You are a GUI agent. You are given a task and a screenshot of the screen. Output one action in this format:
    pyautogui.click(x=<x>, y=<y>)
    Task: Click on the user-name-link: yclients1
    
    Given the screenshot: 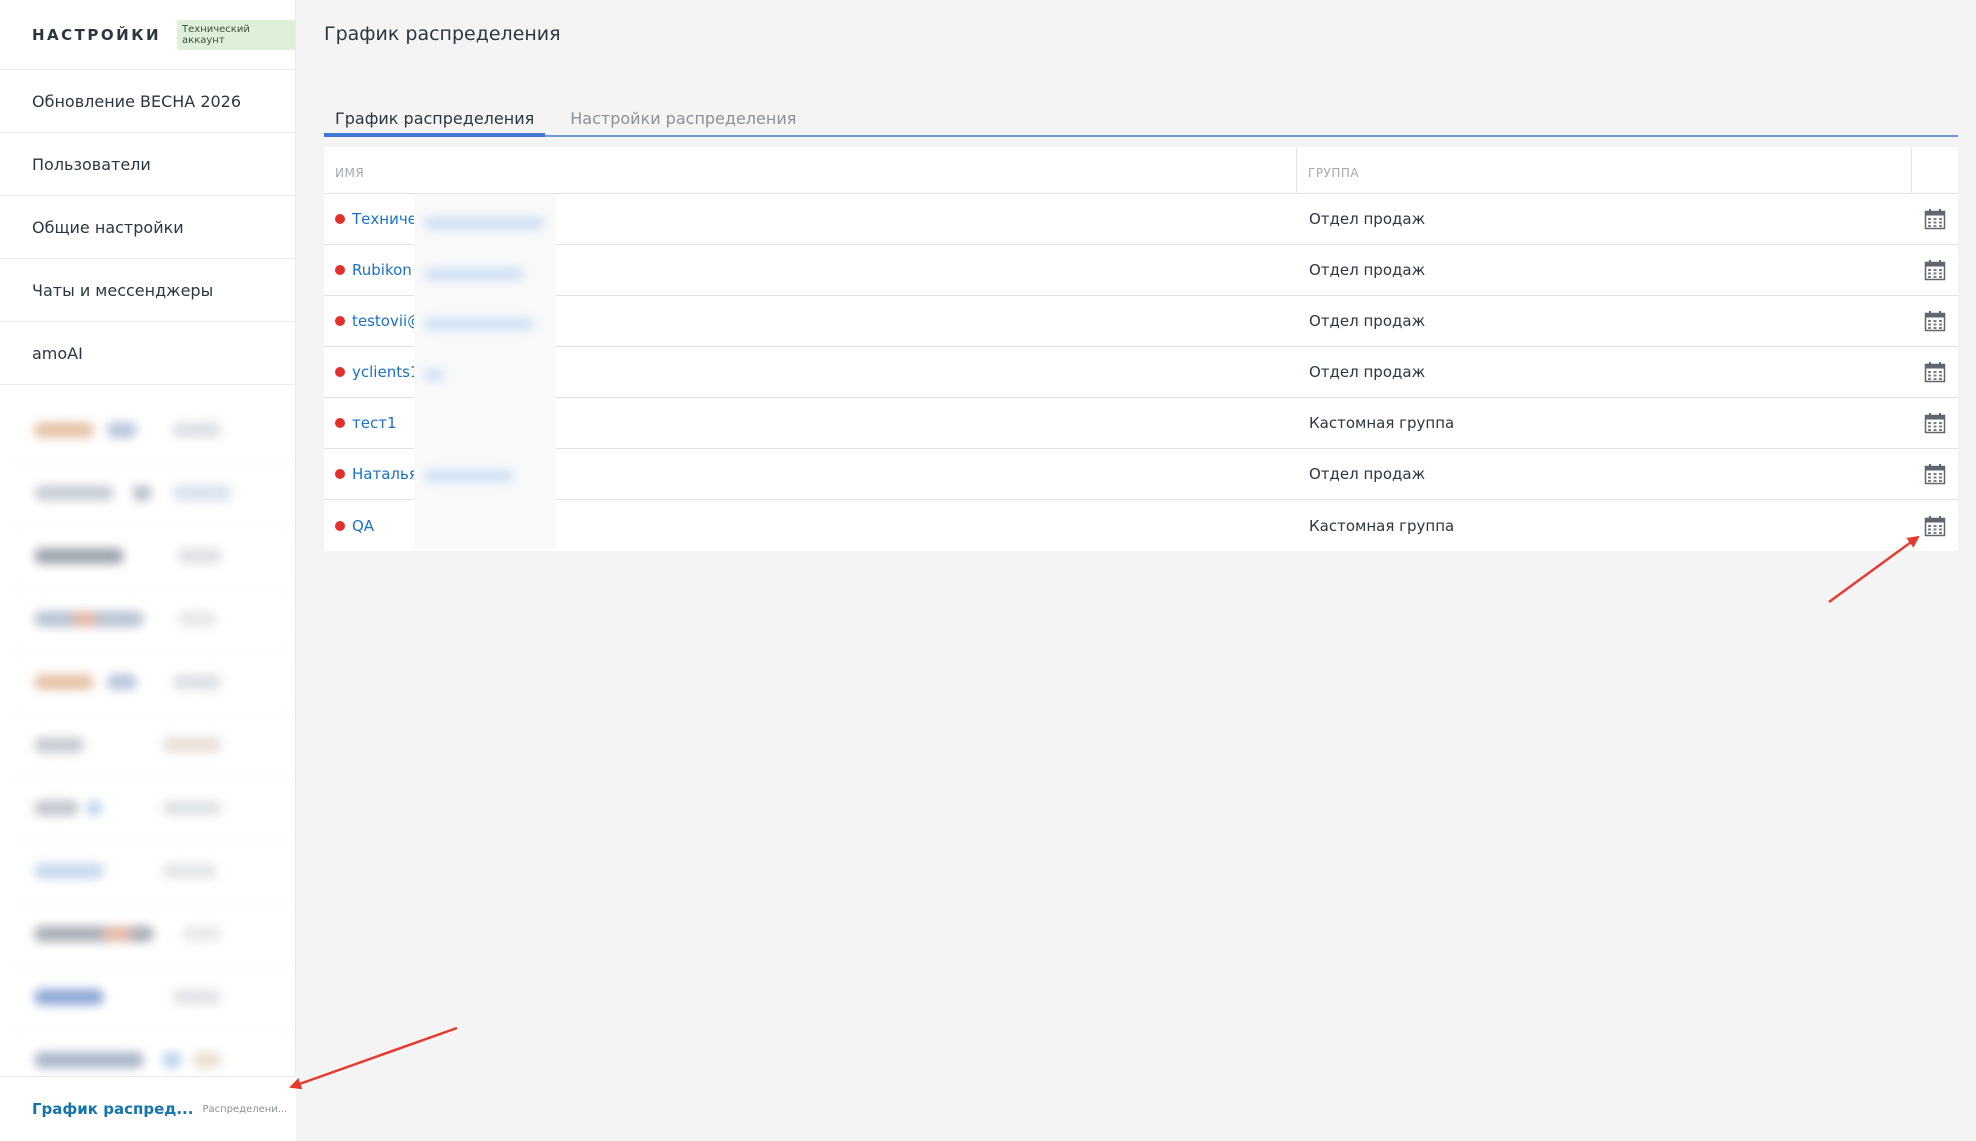 What is the action you would take?
    pyautogui.click(x=385, y=372)
    